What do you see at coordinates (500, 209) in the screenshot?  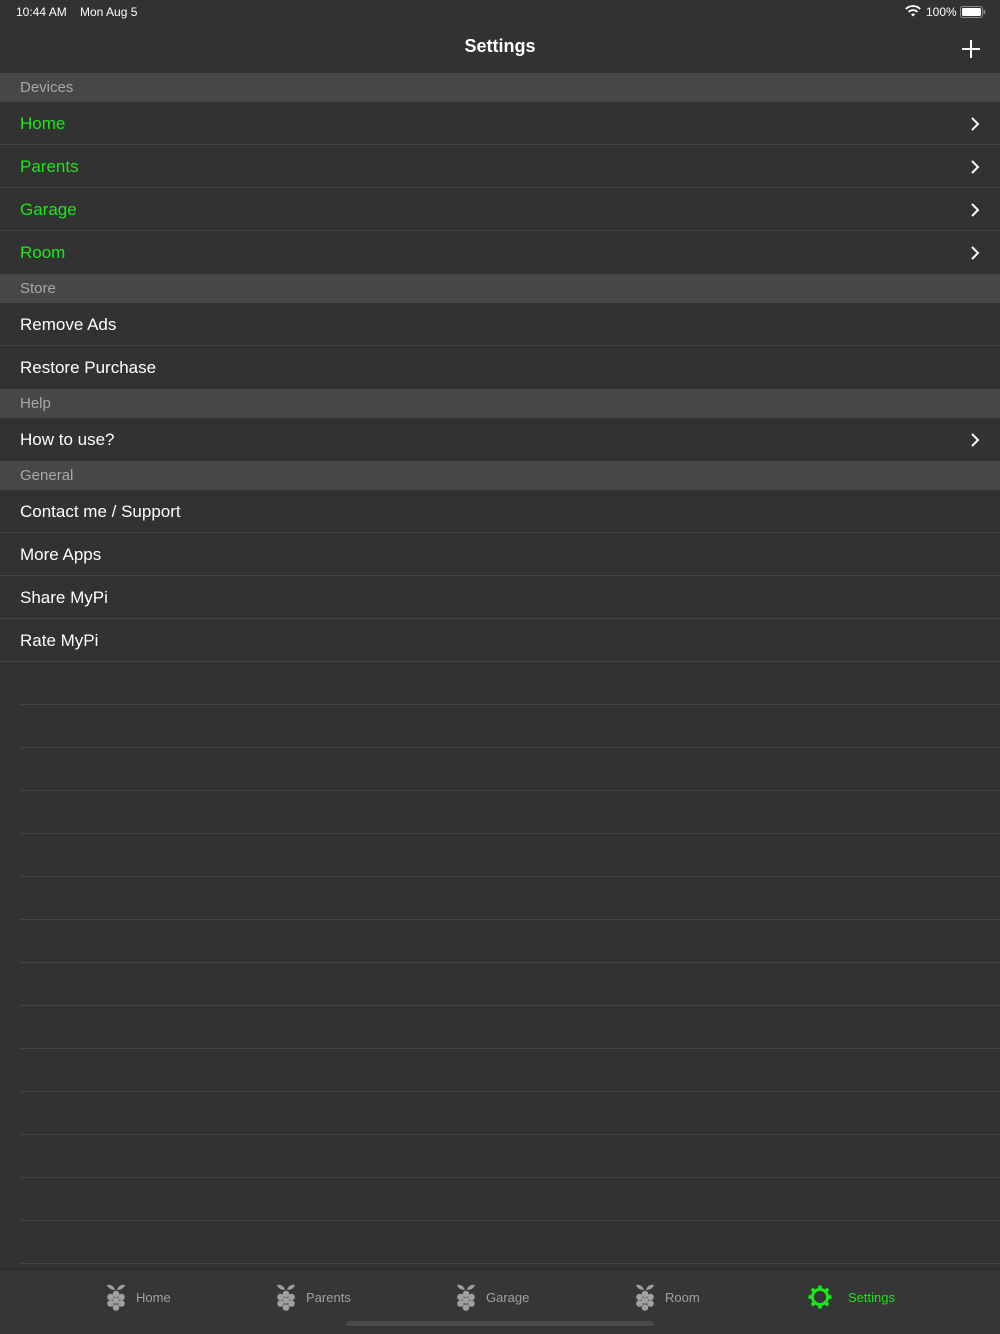 I see `device-row-garage: Garage` at bounding box center [500, 209].